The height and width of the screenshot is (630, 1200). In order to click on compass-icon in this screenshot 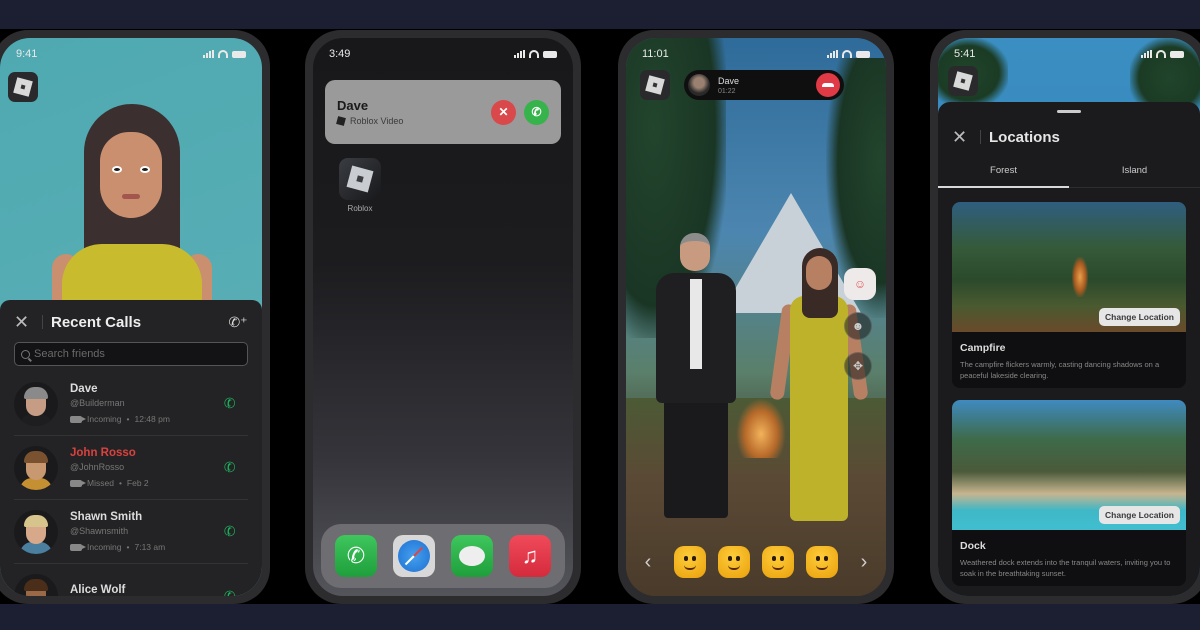, I will do `click(414, 556)`.